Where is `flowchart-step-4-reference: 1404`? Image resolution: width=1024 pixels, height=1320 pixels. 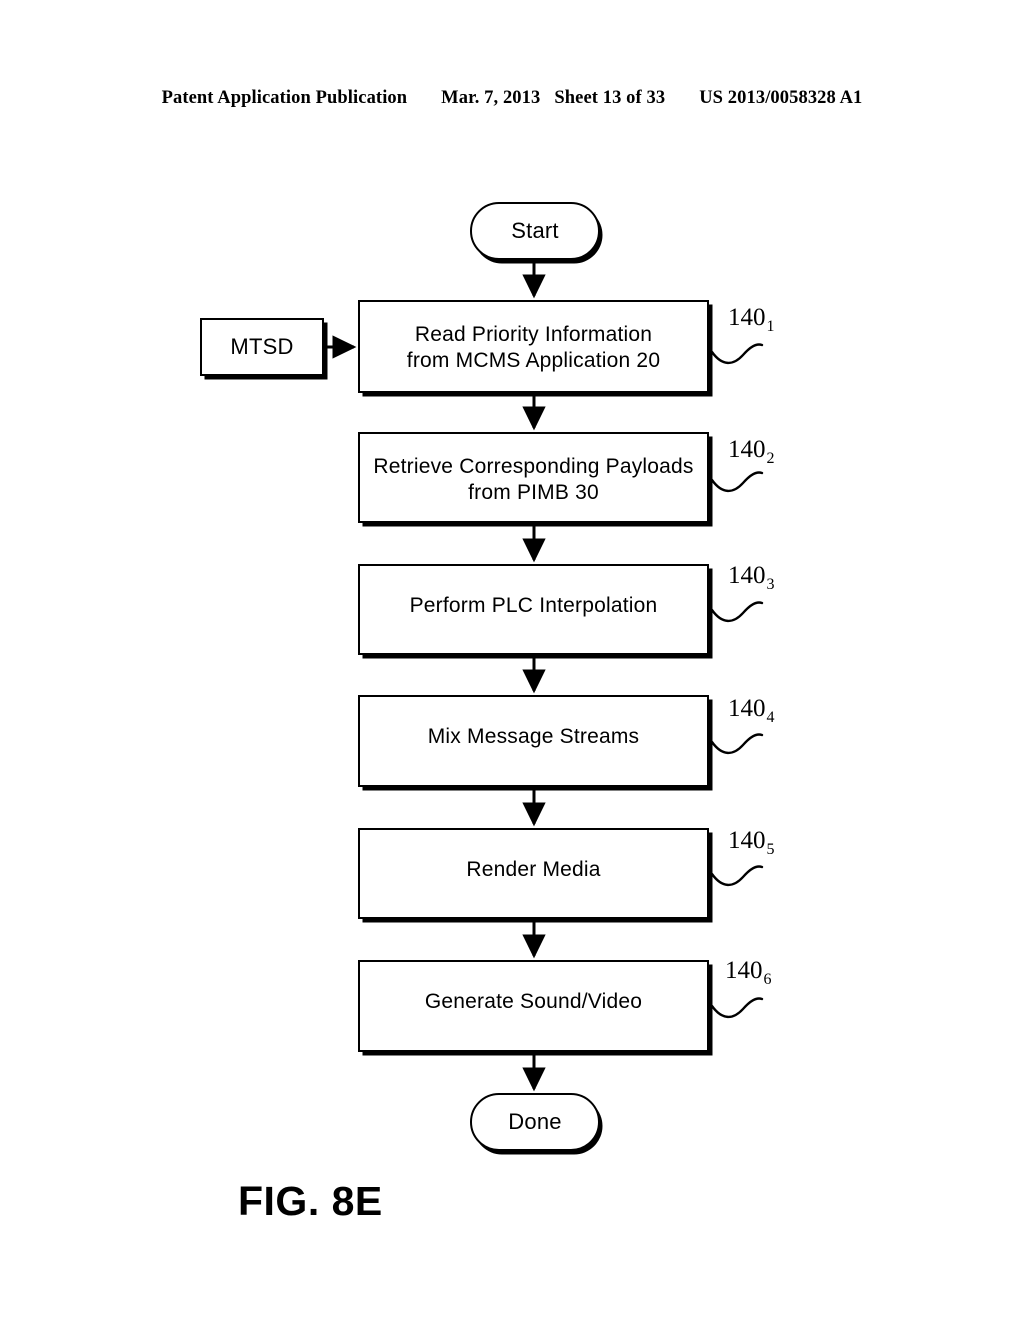
flowchart-step-4-reference: 1404 is located at coordinates (751, 711).